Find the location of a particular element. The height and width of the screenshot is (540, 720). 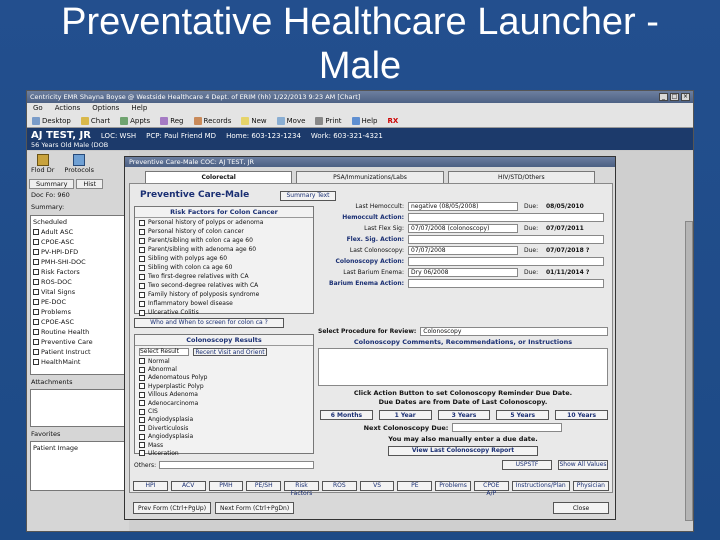

vs-button: VS is located at coordinates (377, 486).